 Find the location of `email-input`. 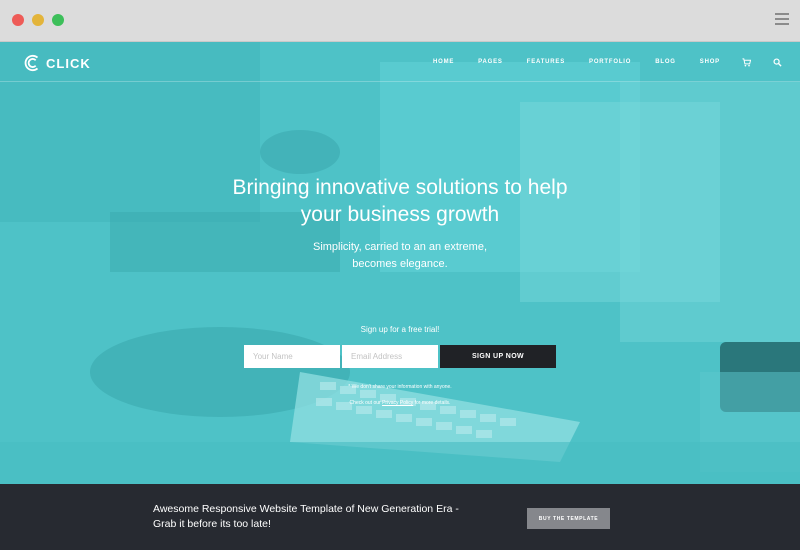

email-input is located at coordinates (390, 356).